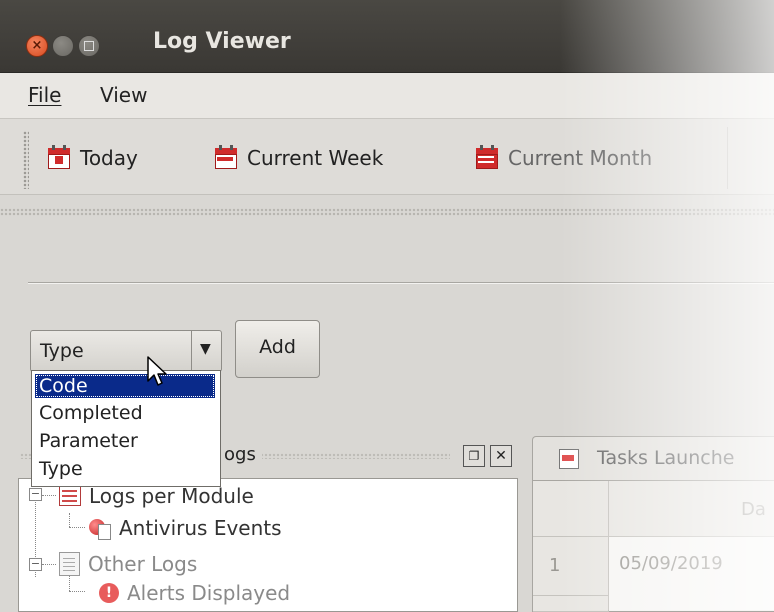  I want to click on cell-date: 05/09/2019, so click(671, 563).